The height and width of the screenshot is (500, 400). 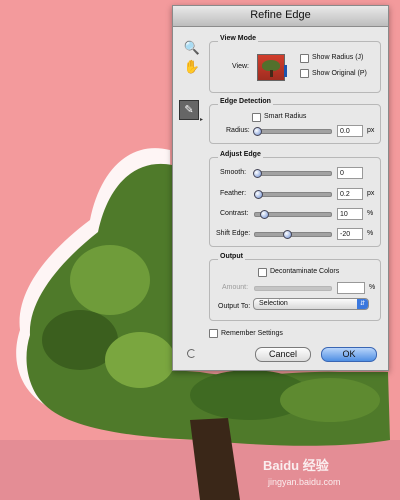 I want to click on show-radius-checkbox, so click(x=304, y=58).